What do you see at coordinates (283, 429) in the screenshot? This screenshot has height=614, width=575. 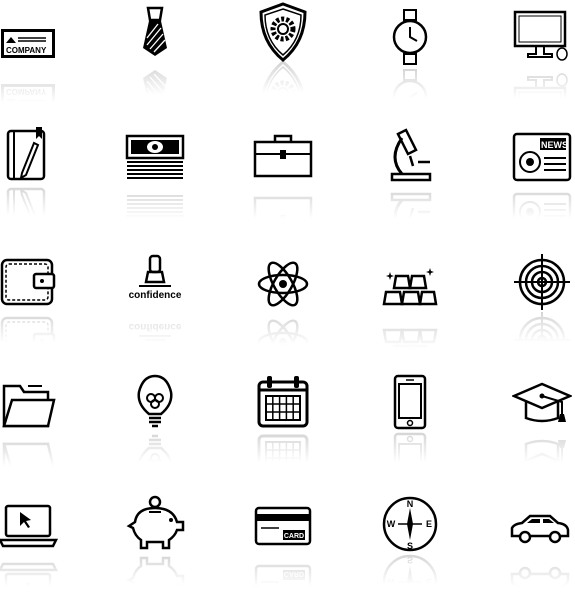 I see `calendar-icon` at bounding box center [283, 429].